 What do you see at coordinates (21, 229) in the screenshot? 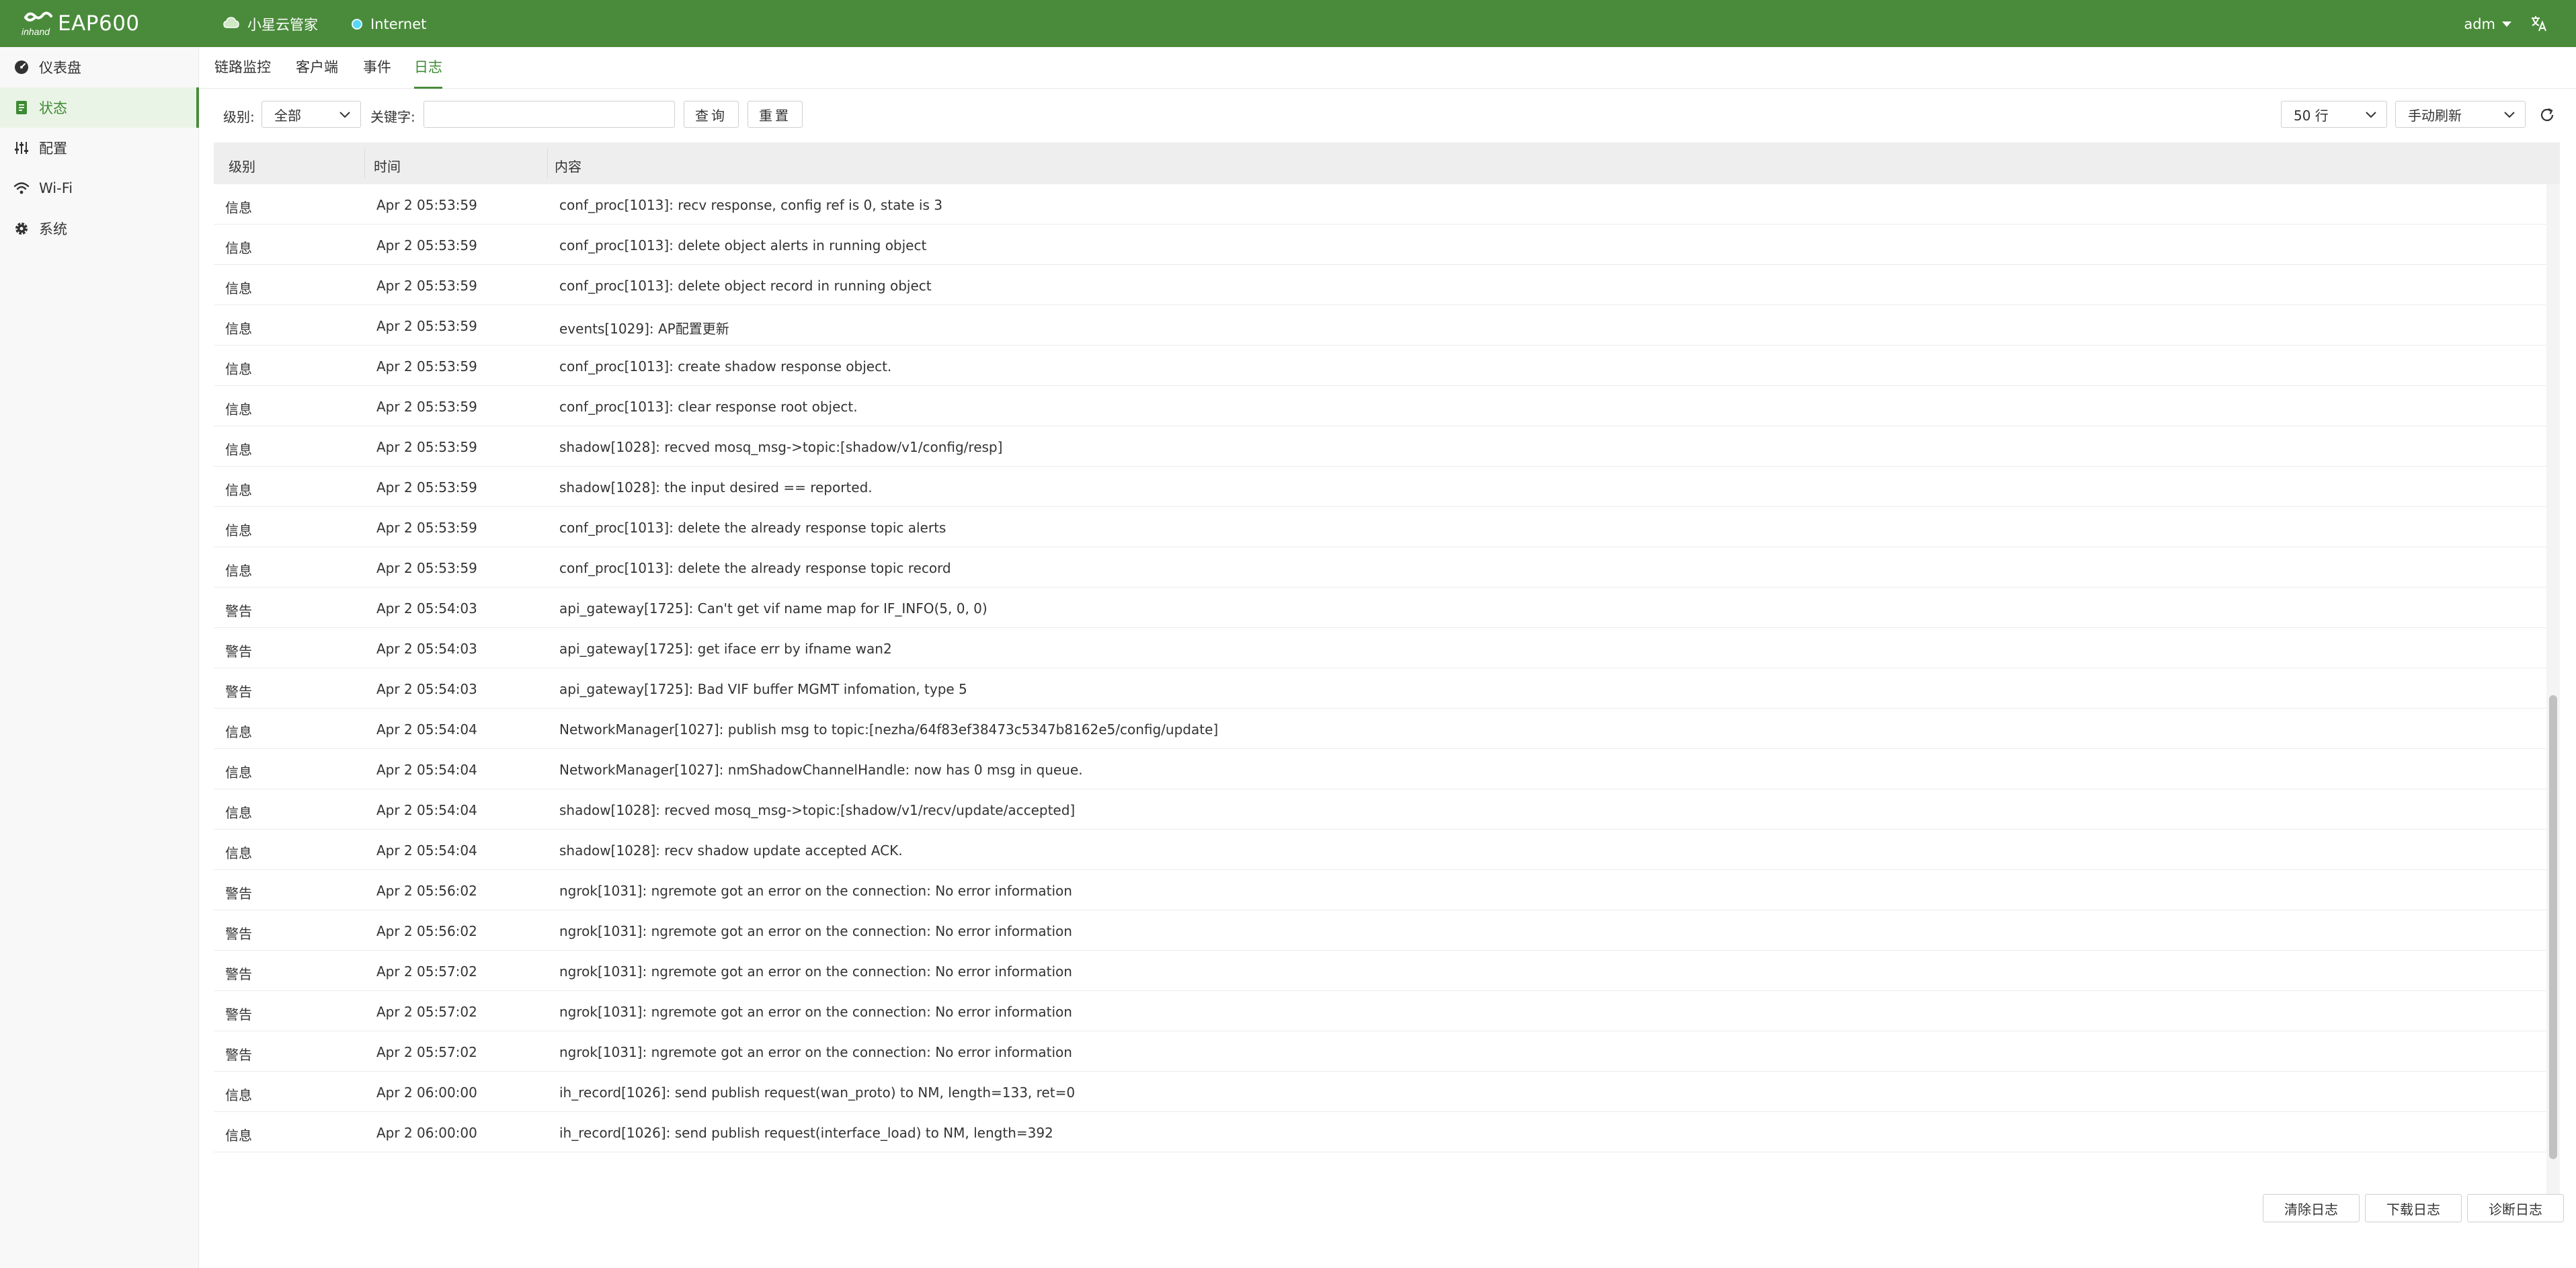
I see `gear-icon` at bounding box center [21, 229].